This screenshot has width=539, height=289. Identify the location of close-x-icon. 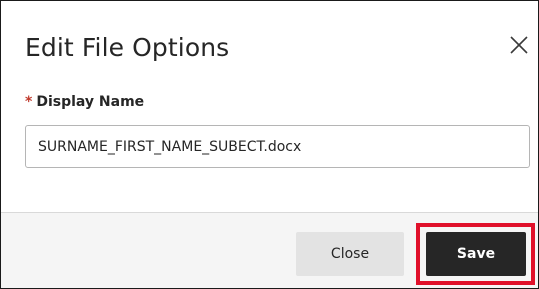
(519, 45).